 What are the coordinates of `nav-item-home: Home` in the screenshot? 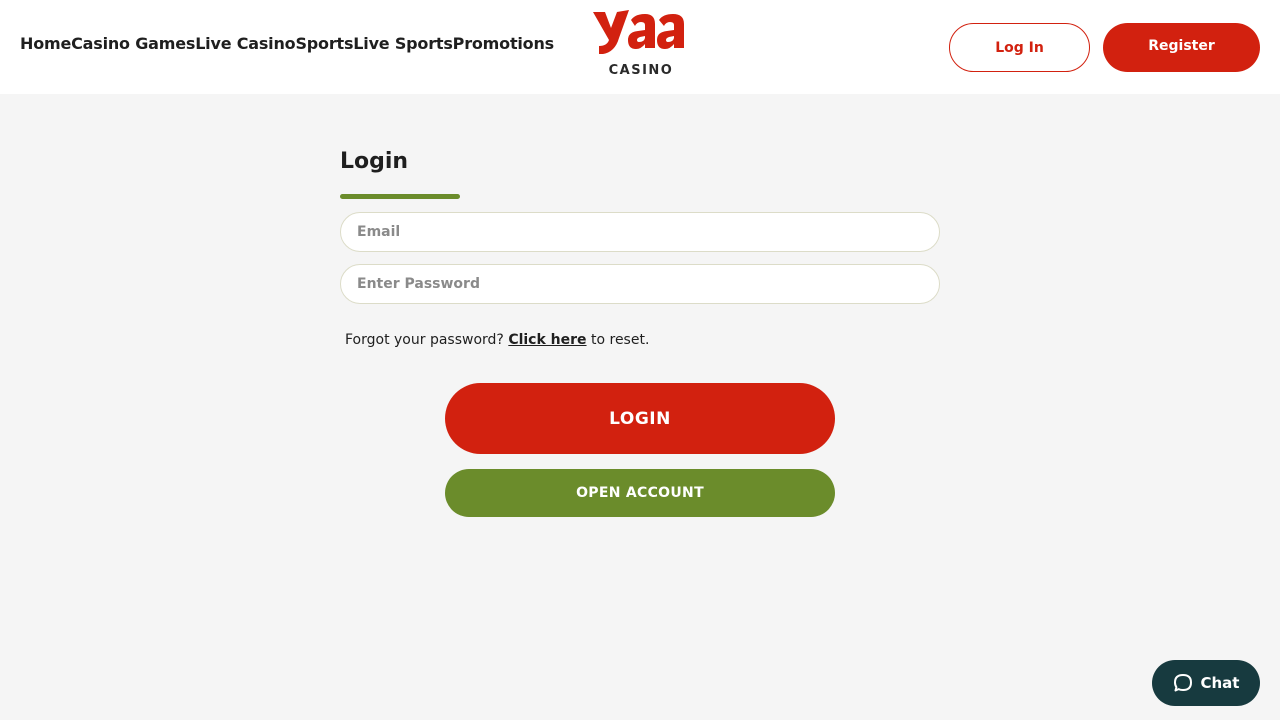 It's located at (45, 43).